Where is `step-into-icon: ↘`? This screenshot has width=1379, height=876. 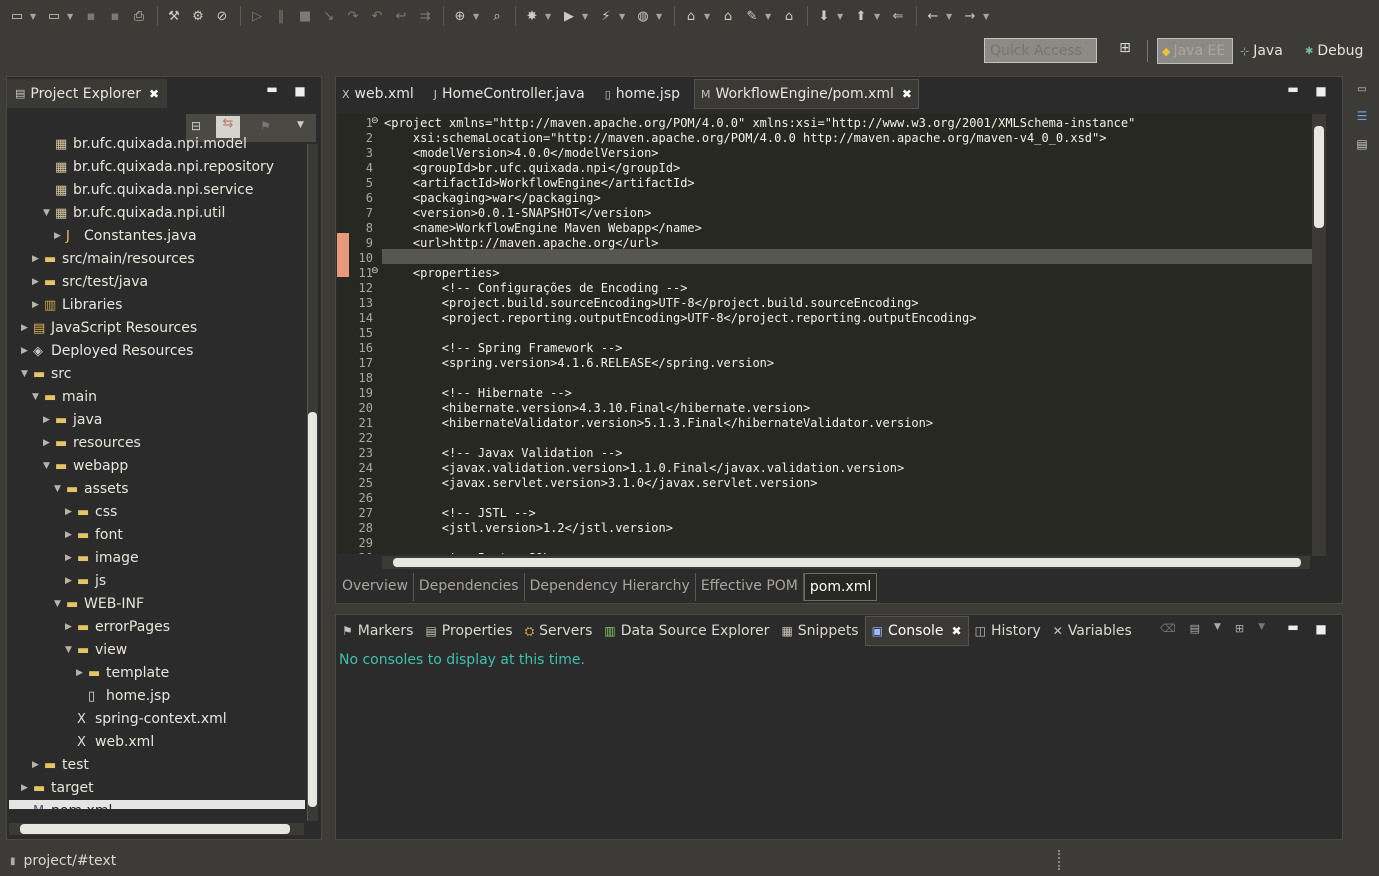 step-into-icon: ↘ is located at coordinates (329, 16).